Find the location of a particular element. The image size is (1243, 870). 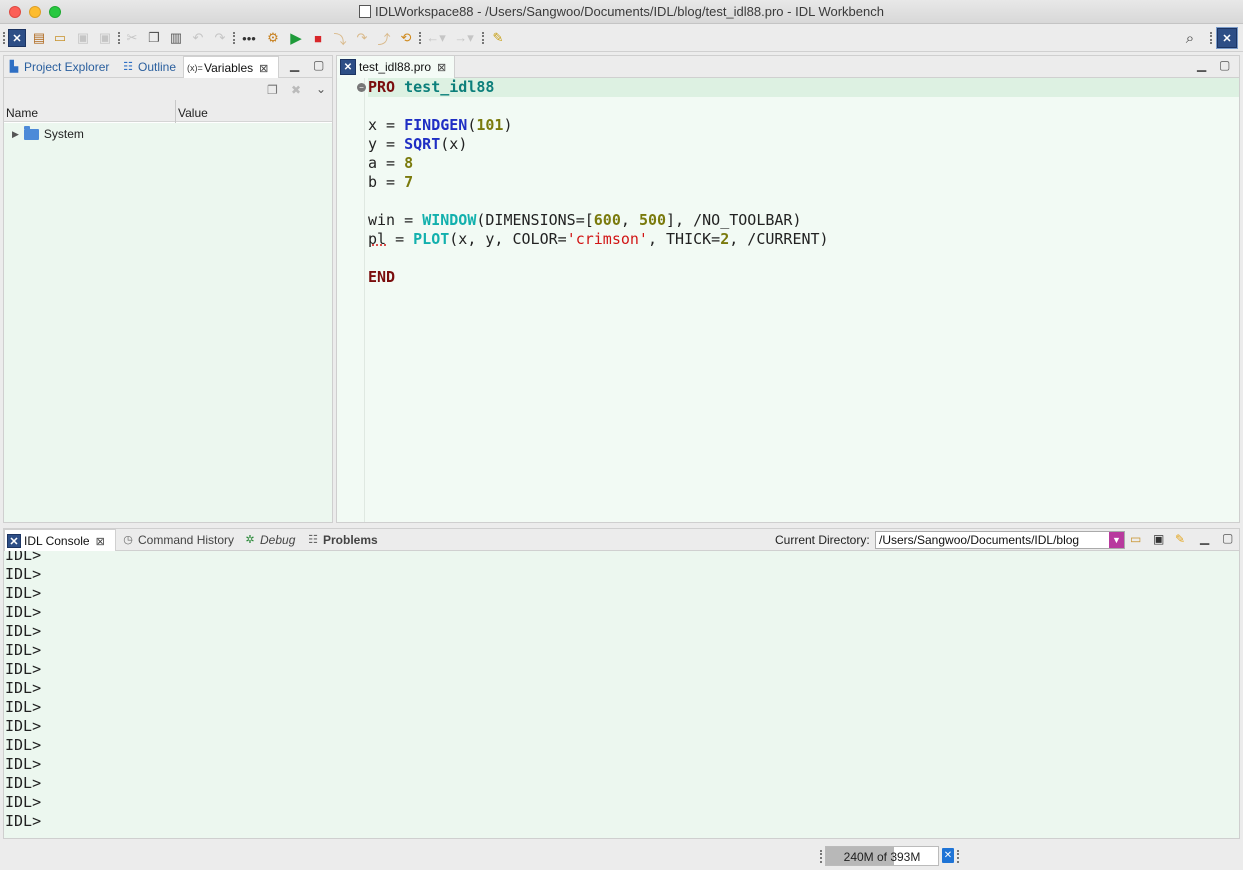

current-directory-field: /Users/Sangwoo/Documents/IDL/blog ▼ is located at coordinates (1000, 540).